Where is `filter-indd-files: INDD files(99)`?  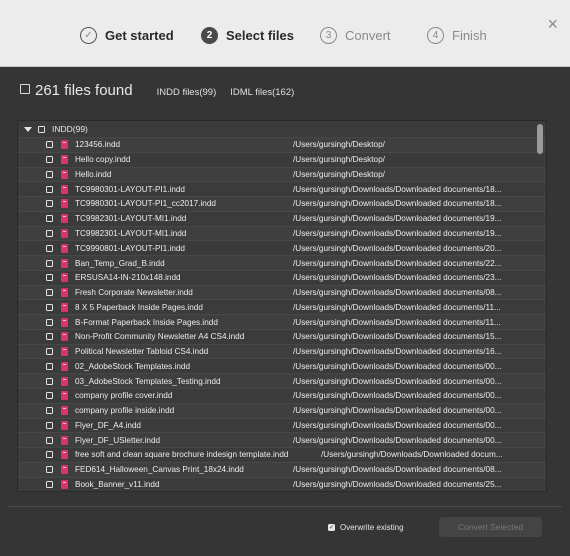 filter-indd-files: INDD files(99) is located at coordinates (187, 92).